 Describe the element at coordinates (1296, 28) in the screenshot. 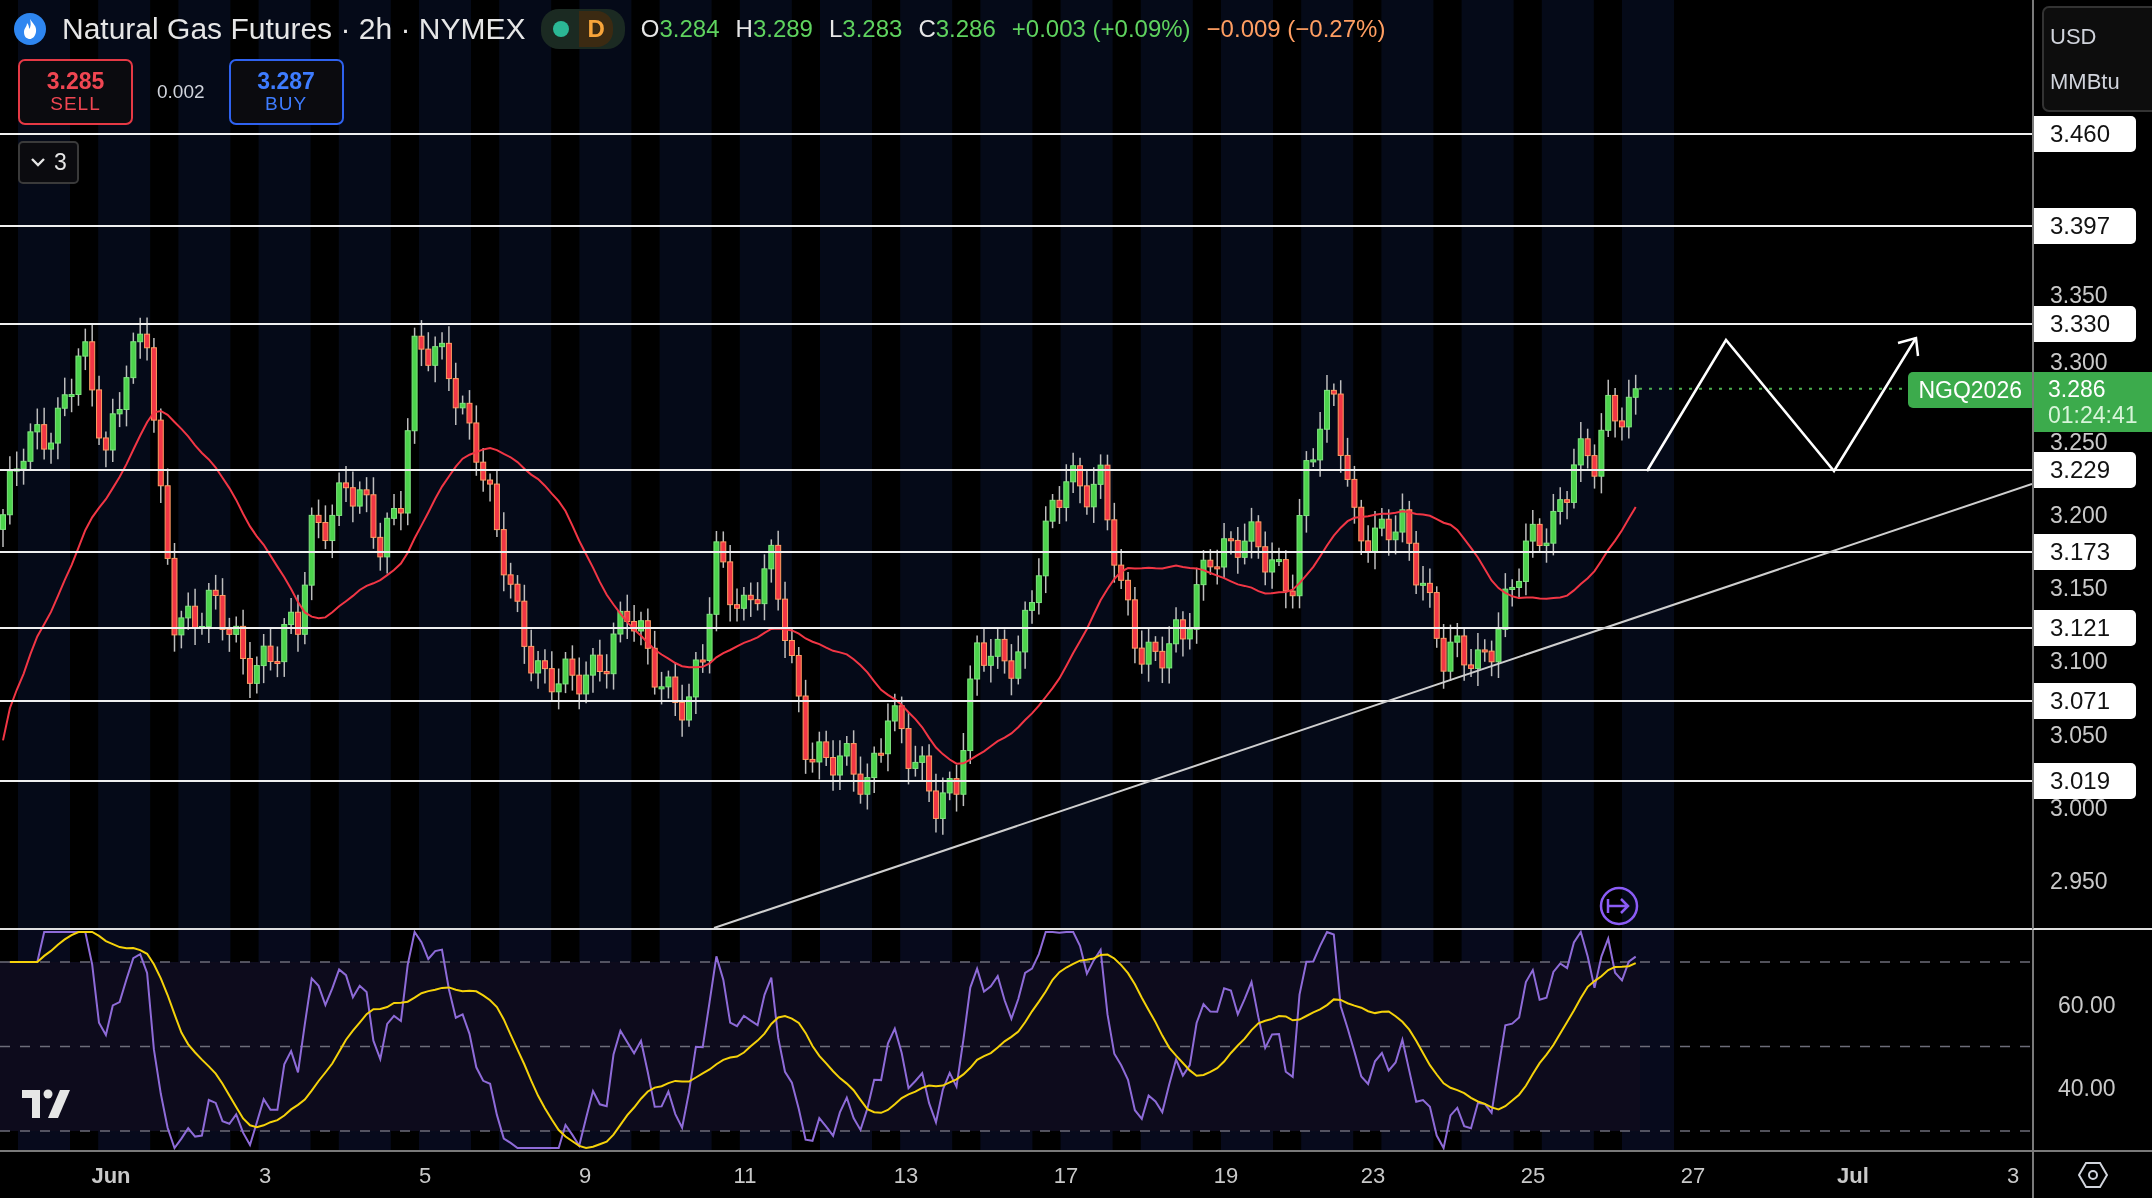

I see `extended-price-change: −0.009 (−0.27%)` at that location.